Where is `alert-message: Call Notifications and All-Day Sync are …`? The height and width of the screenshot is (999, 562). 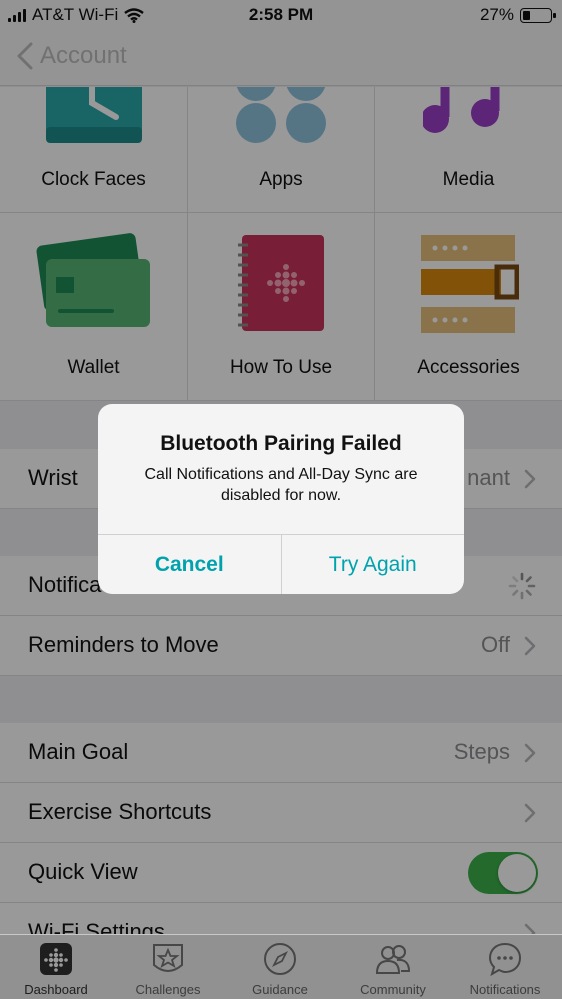 alert-message: Call Notifications and All-Day Sync are … is located at coordinates (281, 485).